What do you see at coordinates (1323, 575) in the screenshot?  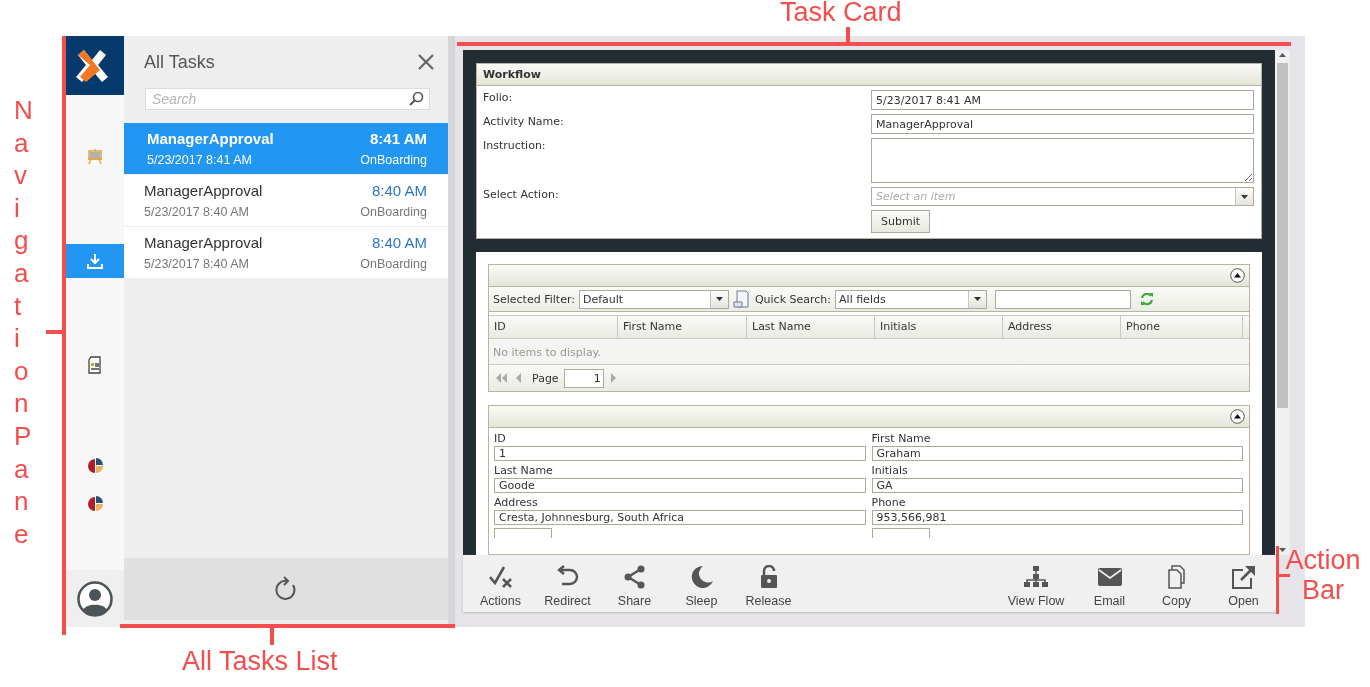 I see `callout-label: Action Bar` at bounding box center [1323, 575].